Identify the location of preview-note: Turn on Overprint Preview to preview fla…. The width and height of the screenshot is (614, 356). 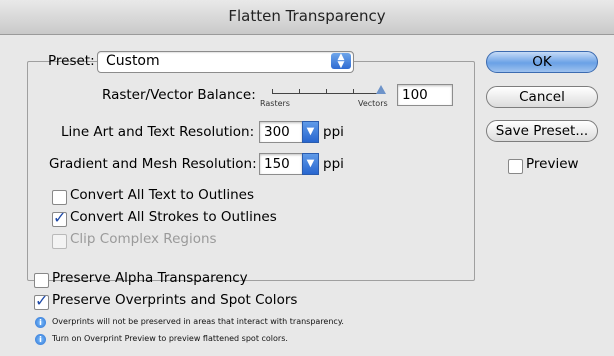
(170, 338).